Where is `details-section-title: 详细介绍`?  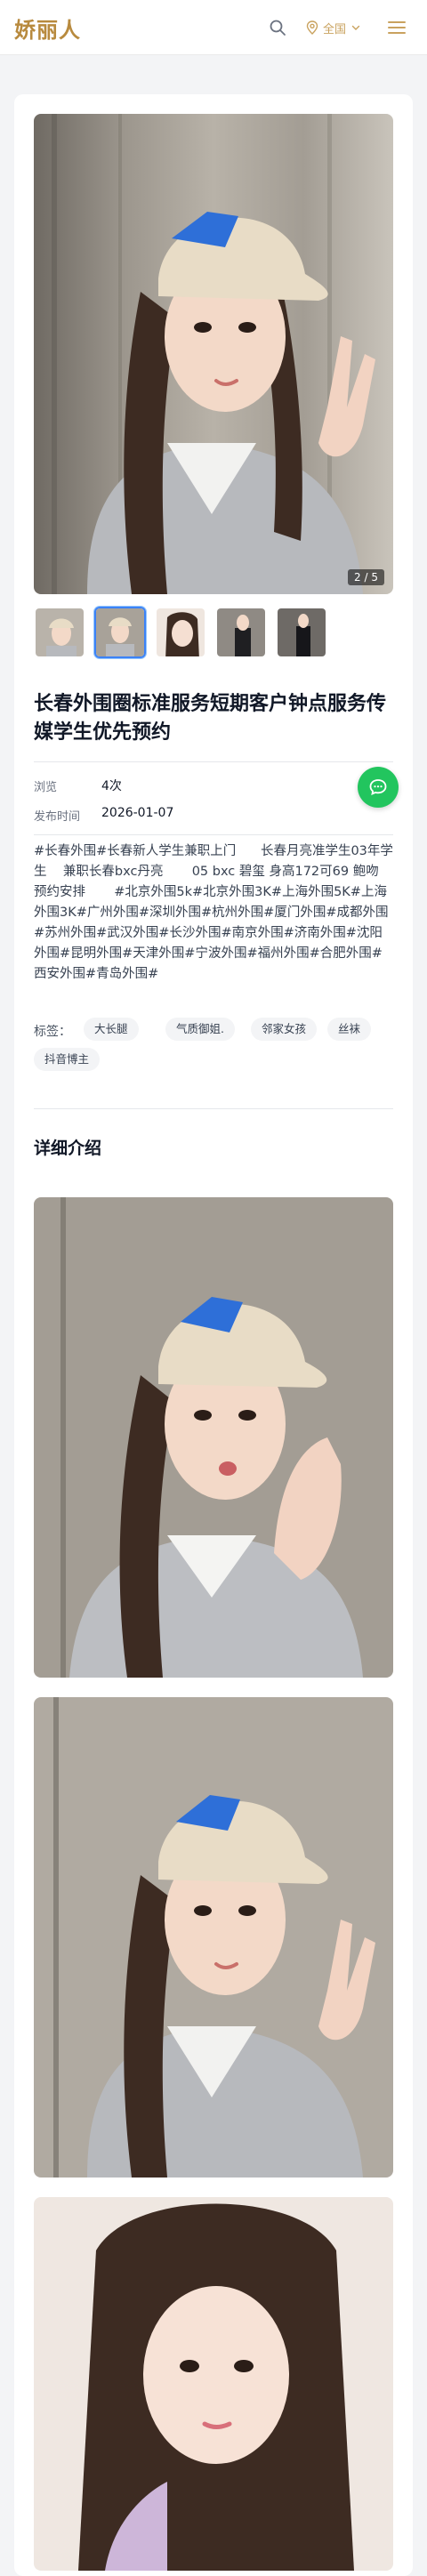 details-section-title: 详细介绍 is located at coordinates (68, 1148).